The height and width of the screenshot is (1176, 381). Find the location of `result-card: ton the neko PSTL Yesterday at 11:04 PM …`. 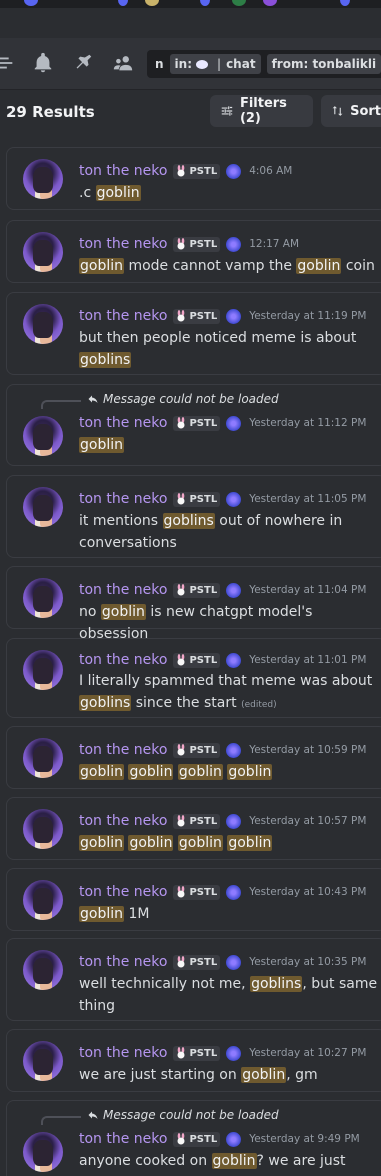

result-card: ton the neko PSTL Yesterday at 11:04 PM … is located at coordinates (193, 604).